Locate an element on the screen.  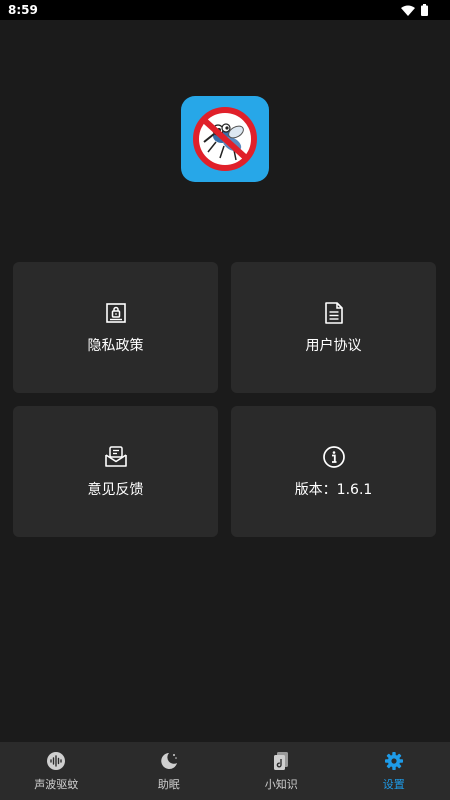
moon-stars-icon is located at coordinates (169, 760).